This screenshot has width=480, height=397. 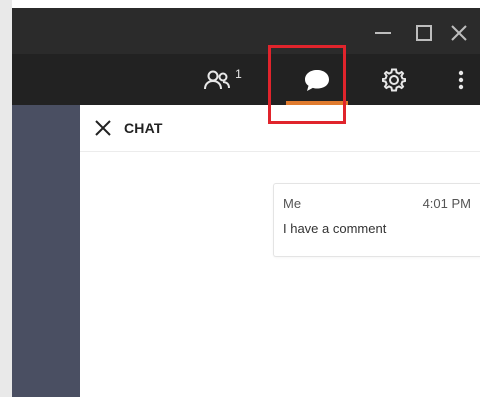 I want to click on message-sender: Me, so click(x=292, y=203).